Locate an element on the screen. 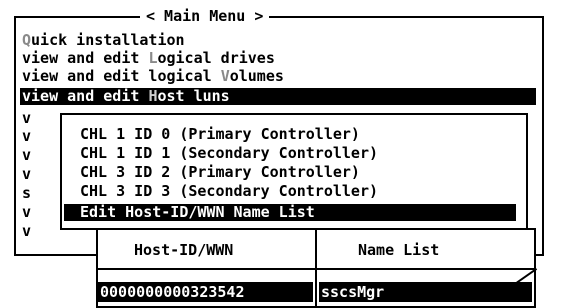 This screenshot has height=308, width=561. menu-item-logical-volumes: view and edit logical Volumes is located at coordinates (153, 76).